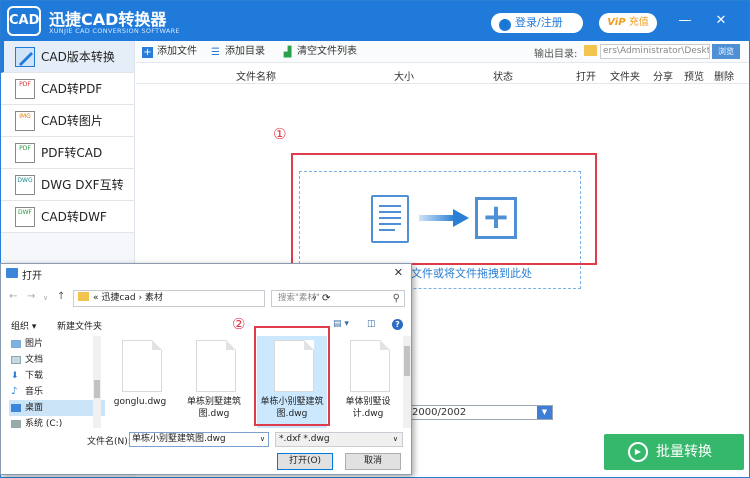 Image resolution: width=750 pixels, height=478 pixels. Describe the element at coordinates (45, 298) in the screenshot. I see `recent-dropdown-icon: ∨` at that location.